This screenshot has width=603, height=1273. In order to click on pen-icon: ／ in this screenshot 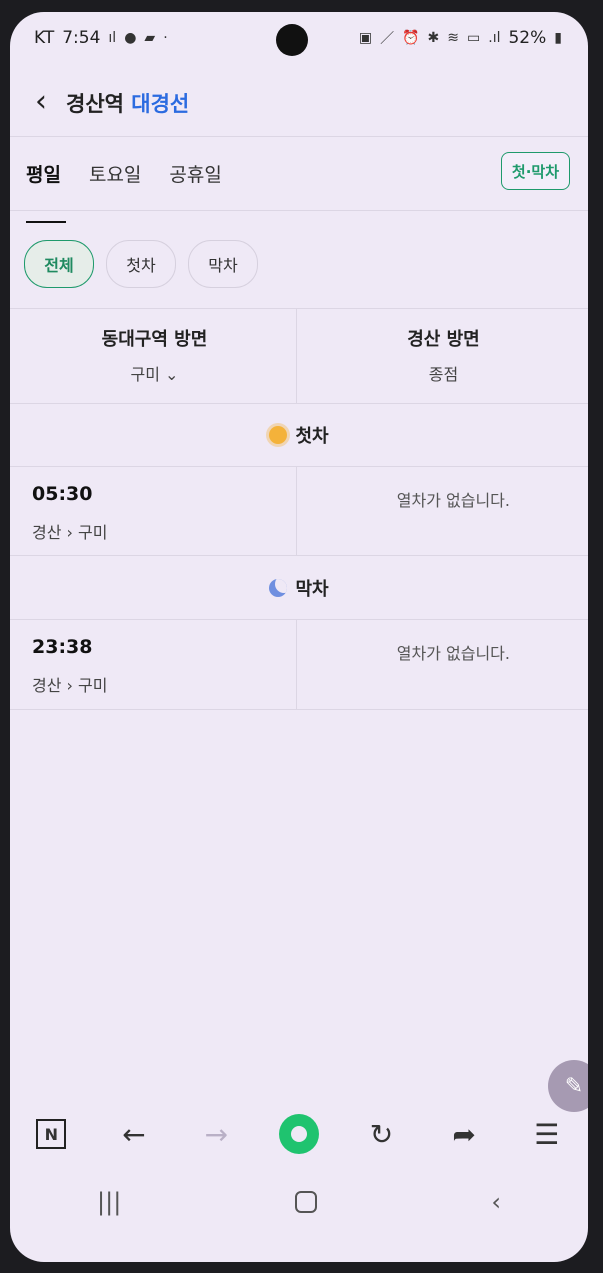, I will do `click(387, 39)`.